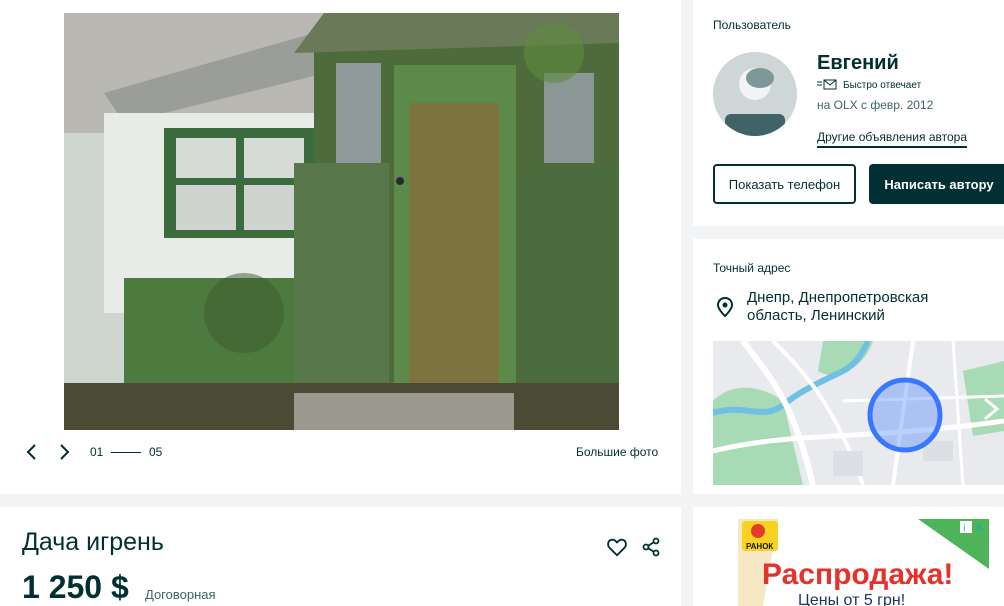 Image resolution: width=1004 pixels, height=606 pixels. Describe the element at coordinates (93, 542) in the screenshot. I see `listing-title: Дача игрень` at that location.